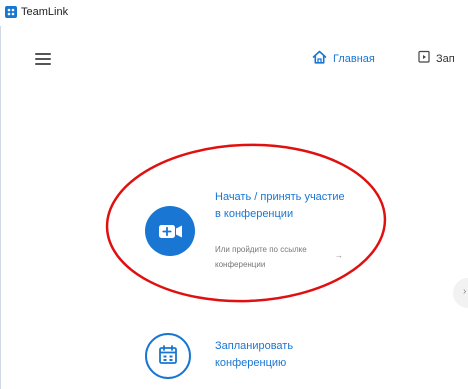 Image resolution: width=468 pixels, height=389 pixels. What do you see at coordinates (445, 59) in the screenshot?
I see `tab-schedule-label: Зап` at bounding box center [445, 59].